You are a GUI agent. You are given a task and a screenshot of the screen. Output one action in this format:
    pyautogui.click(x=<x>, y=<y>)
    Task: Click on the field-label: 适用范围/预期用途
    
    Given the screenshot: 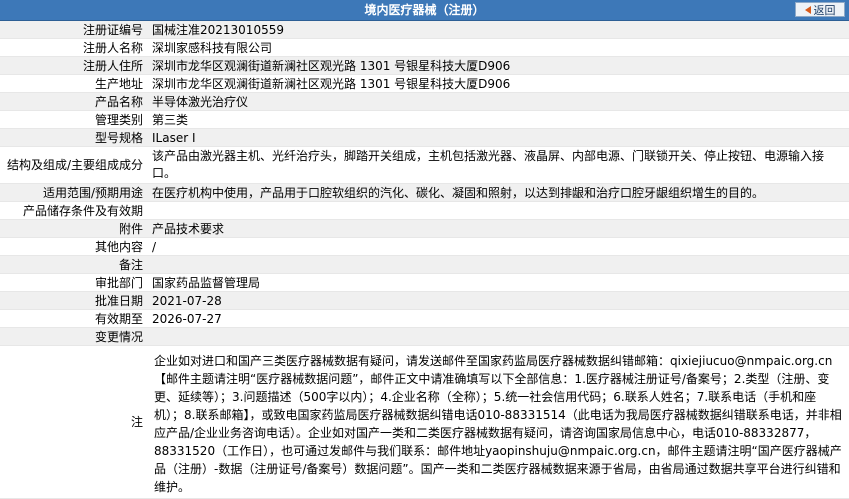 What is the action you would take?
    pyautogui.click(x=74, y=192)
    